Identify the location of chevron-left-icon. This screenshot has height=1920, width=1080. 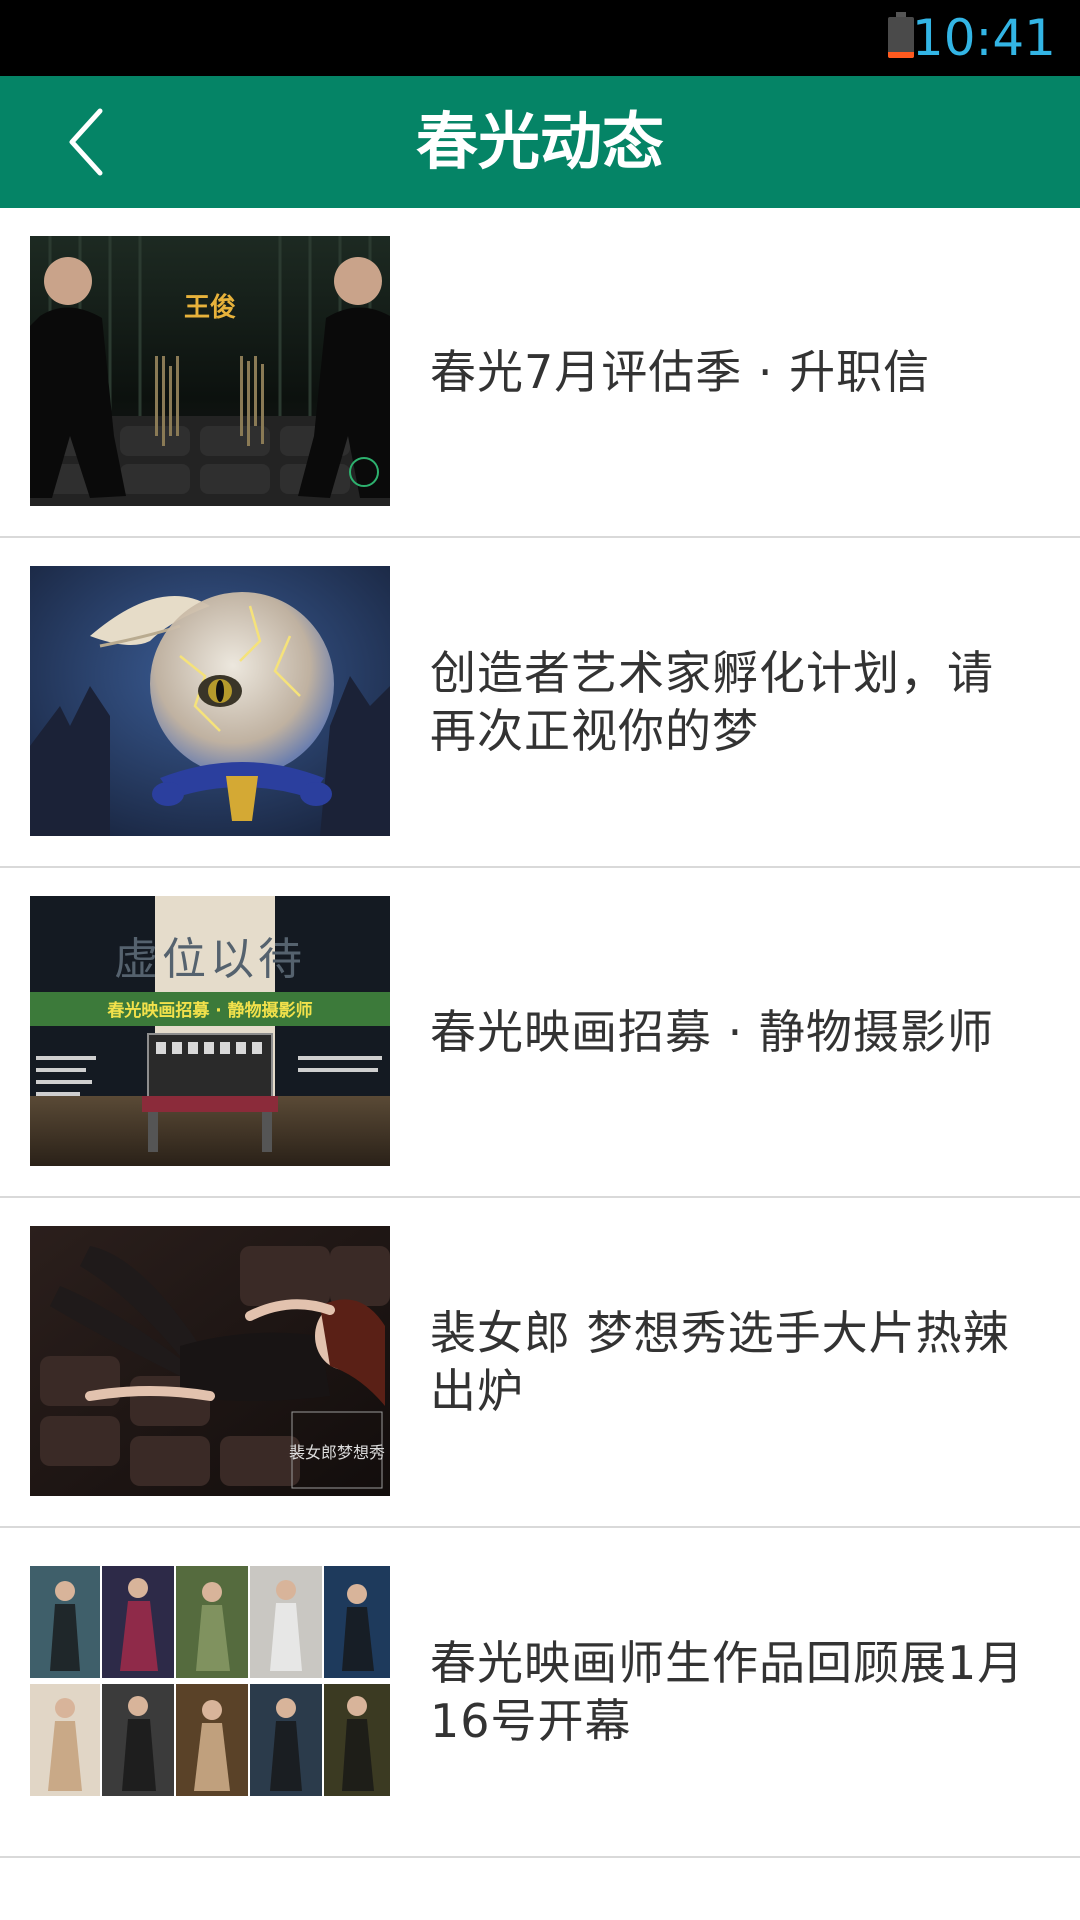
(86, 142).